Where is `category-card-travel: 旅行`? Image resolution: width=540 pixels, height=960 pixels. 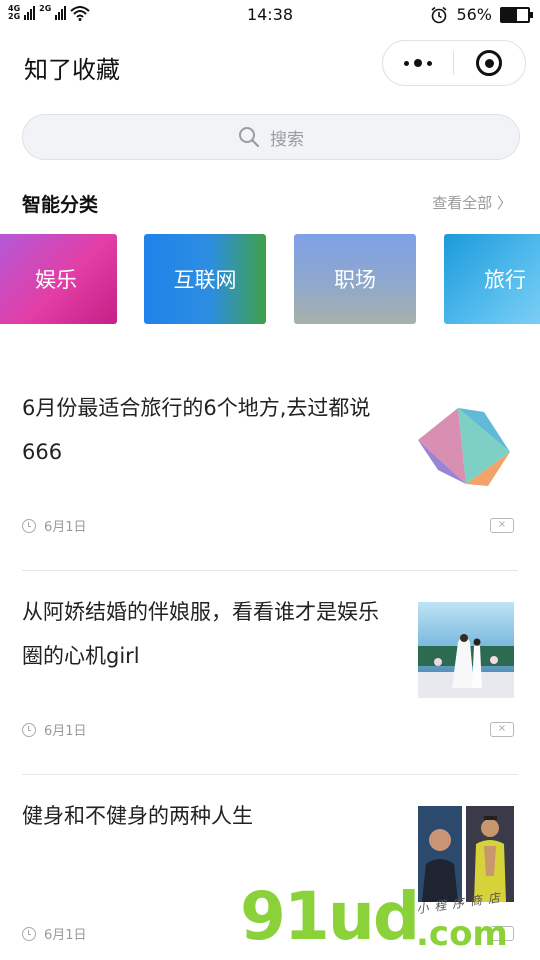 category-card-travel: 旅行 is located at coordinates (492, 279).